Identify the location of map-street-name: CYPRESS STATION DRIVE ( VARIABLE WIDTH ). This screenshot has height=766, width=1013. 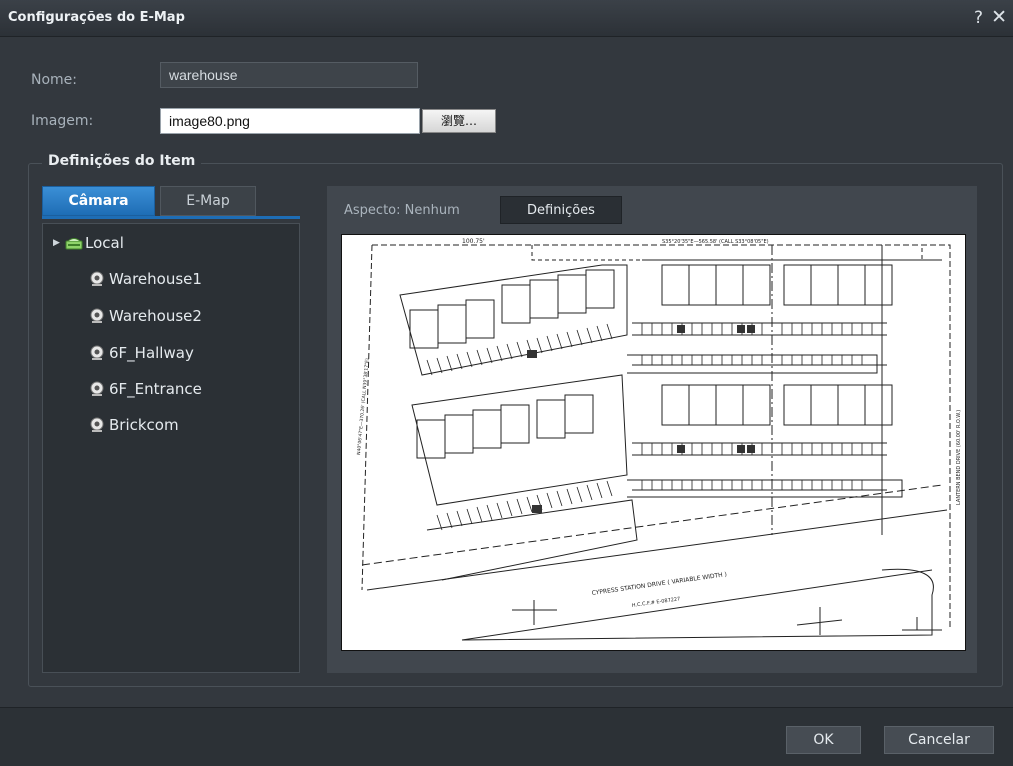
(659, 584).